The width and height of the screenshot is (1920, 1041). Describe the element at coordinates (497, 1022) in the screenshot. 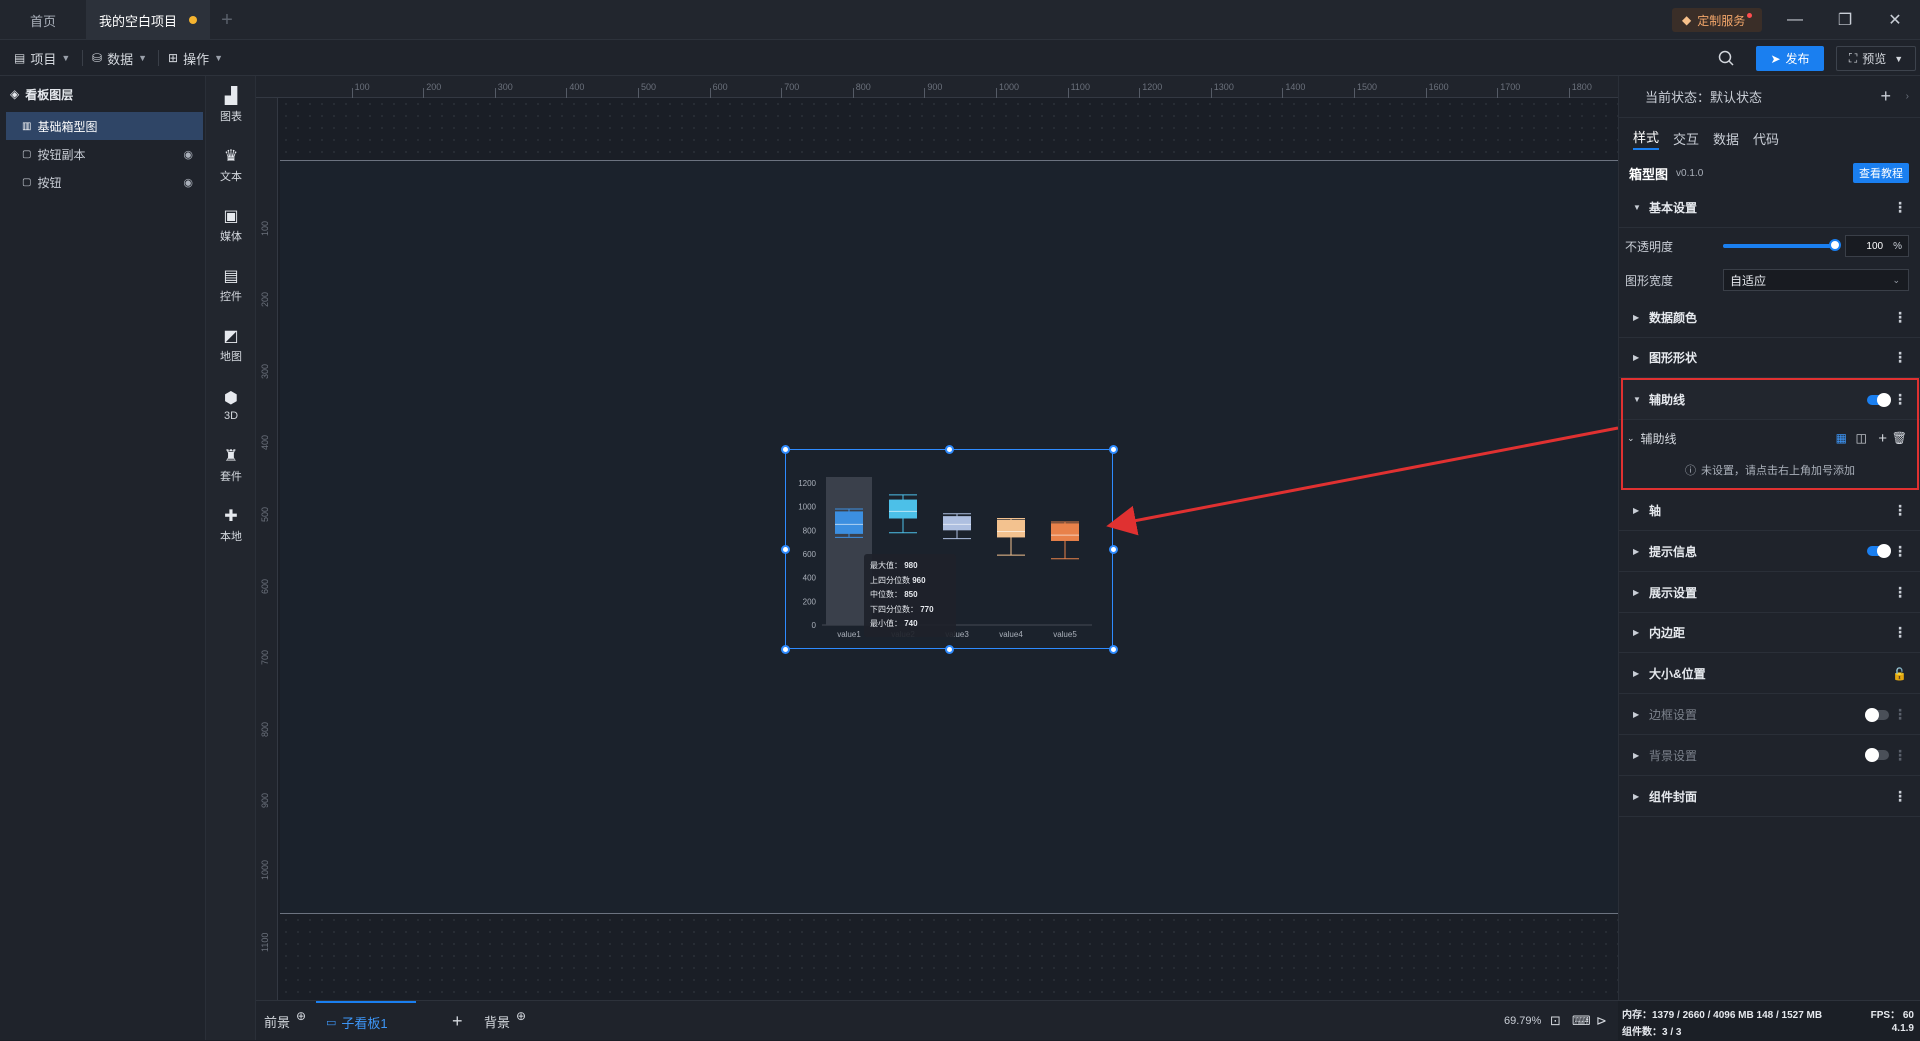

I see `background-label: 背景` at that location.